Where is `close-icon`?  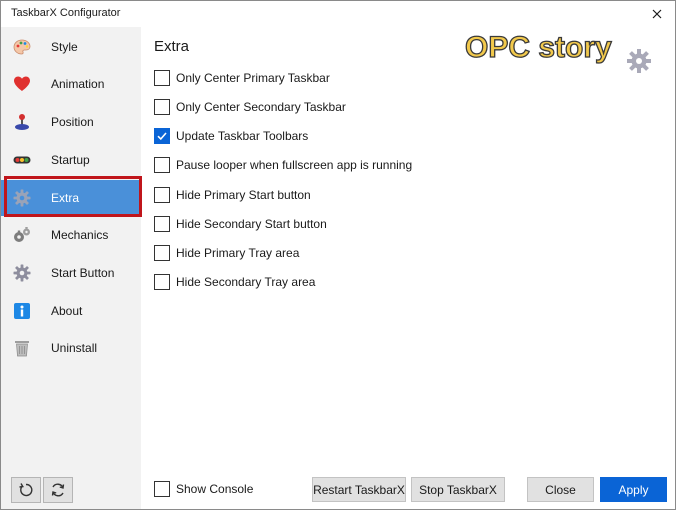 close-icon is located at coordinates (657, 14).